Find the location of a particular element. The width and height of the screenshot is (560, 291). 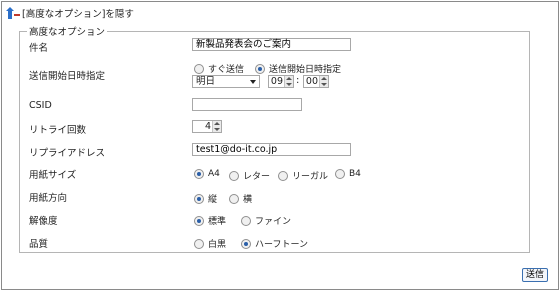

options-legend: 高度なオプション is located at coordinates (67, 32).